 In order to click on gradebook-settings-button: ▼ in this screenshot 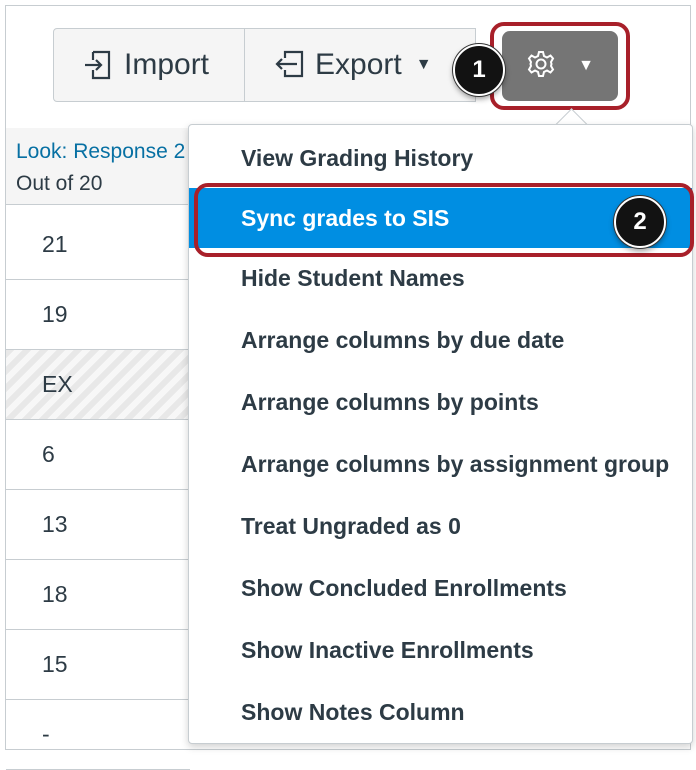, I will do `click(560, 66)`.